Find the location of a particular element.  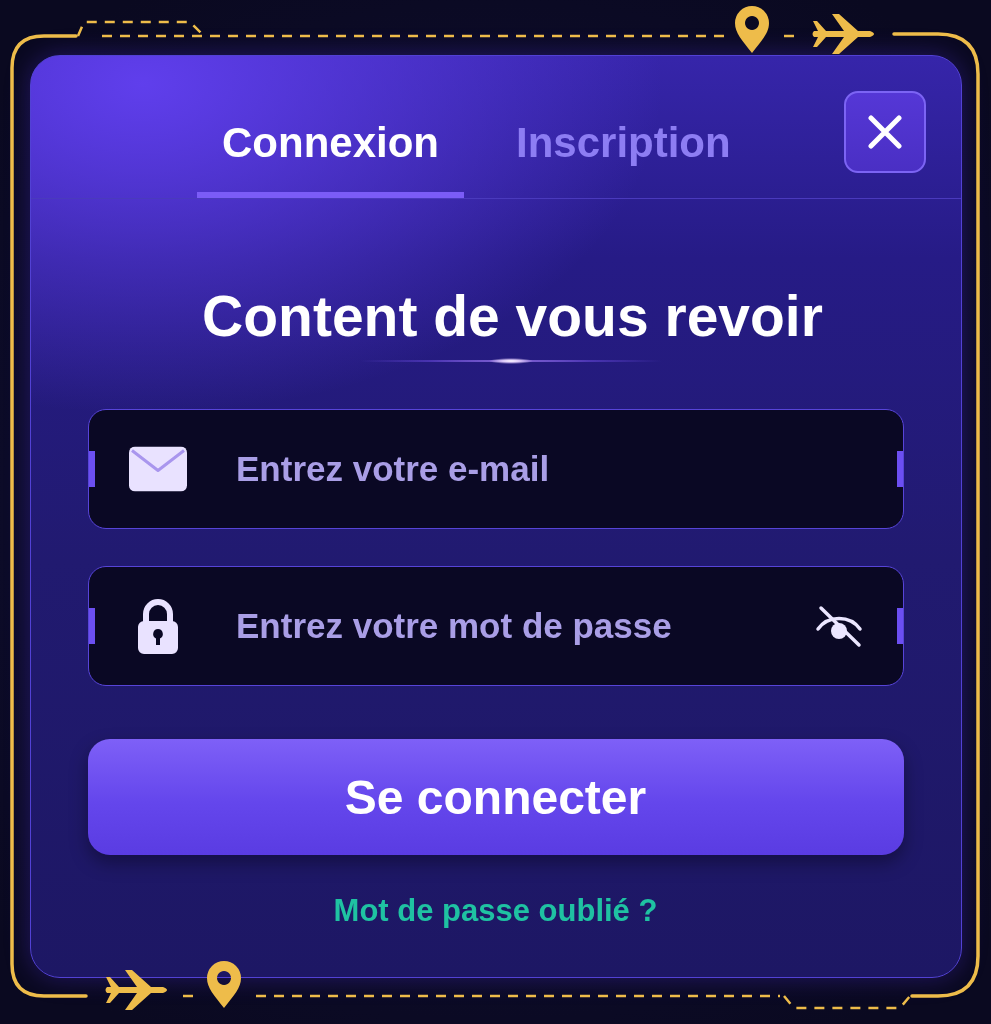

dialog-title: Content de vous revoir is located at coordinates (512, 316).